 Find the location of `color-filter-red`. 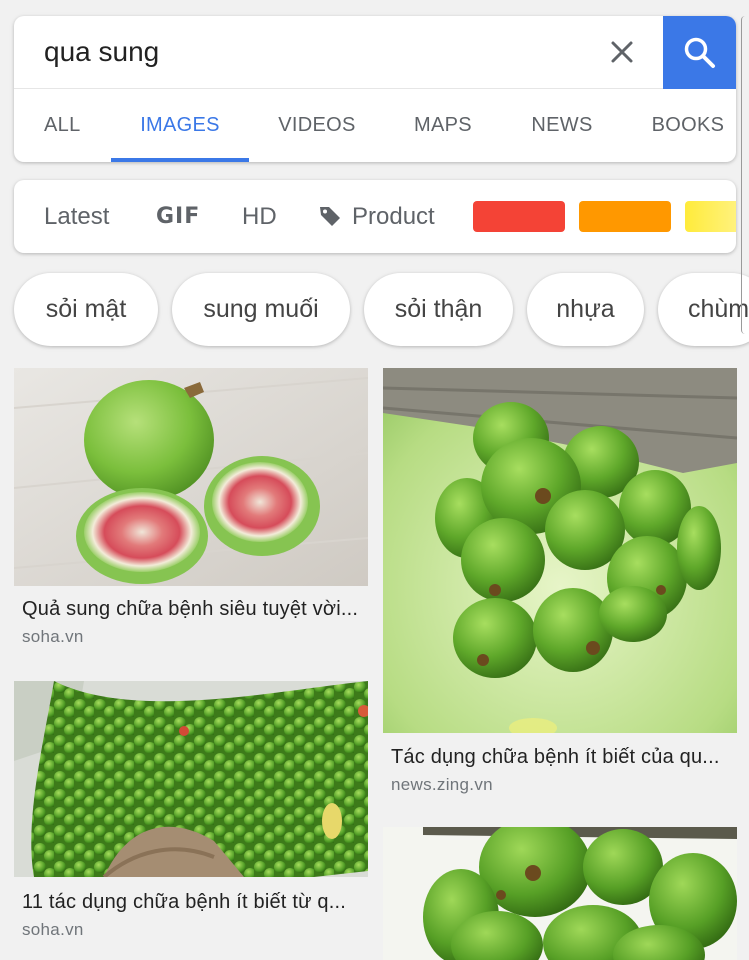

color-filter-red is located at coordinates (519, 216).